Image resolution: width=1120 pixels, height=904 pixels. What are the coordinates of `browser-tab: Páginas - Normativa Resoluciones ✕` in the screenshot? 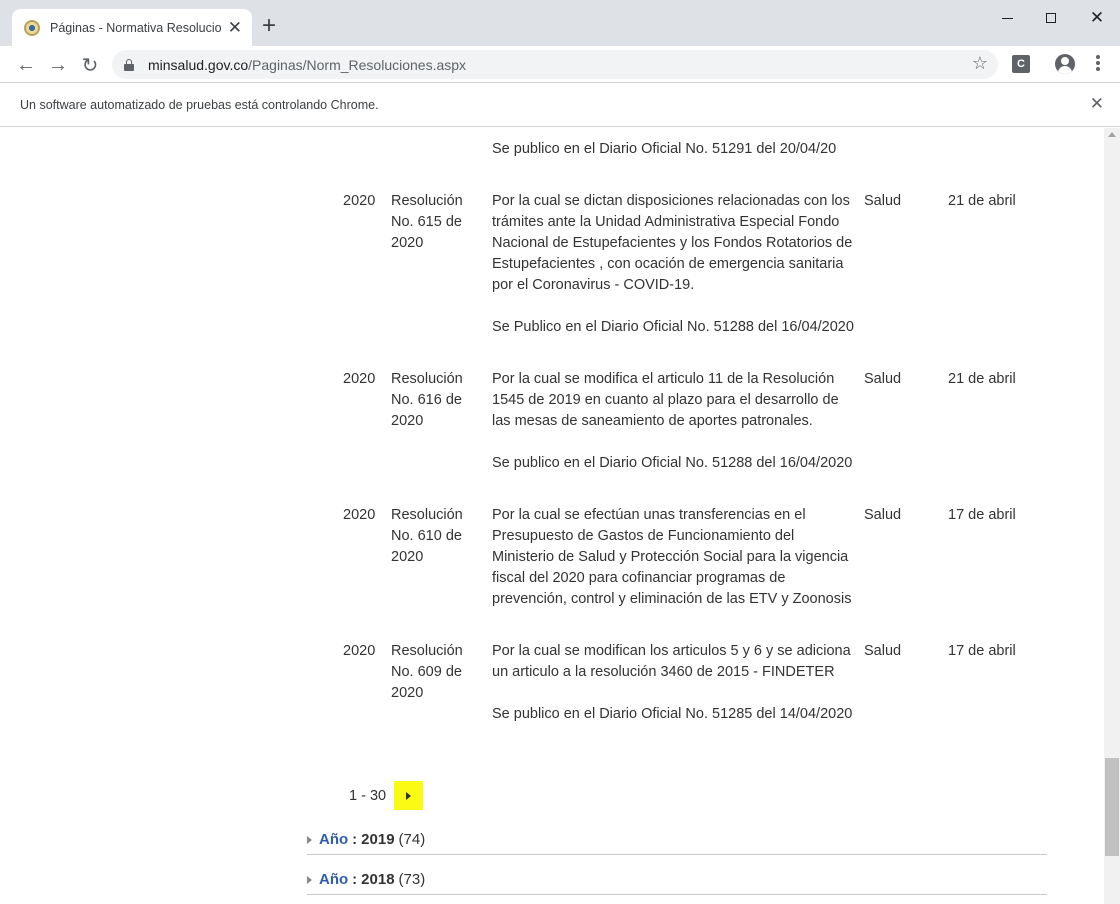 It's located at (132, 27).